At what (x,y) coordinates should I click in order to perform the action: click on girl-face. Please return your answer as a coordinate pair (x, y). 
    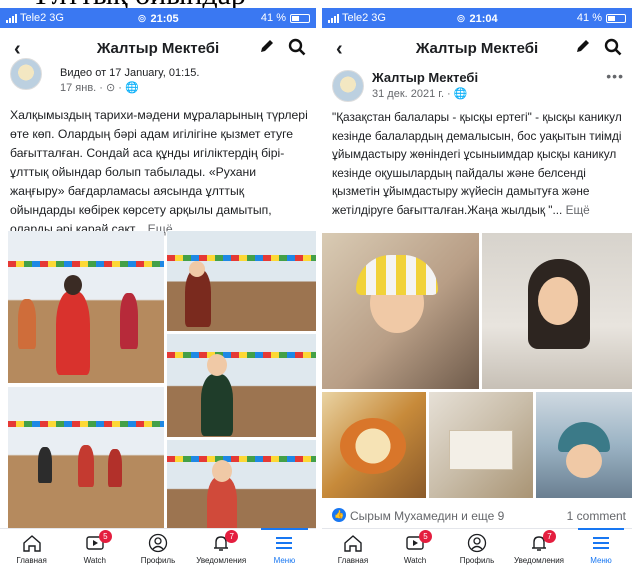
    Looking at the image, I should click on (558, 301).